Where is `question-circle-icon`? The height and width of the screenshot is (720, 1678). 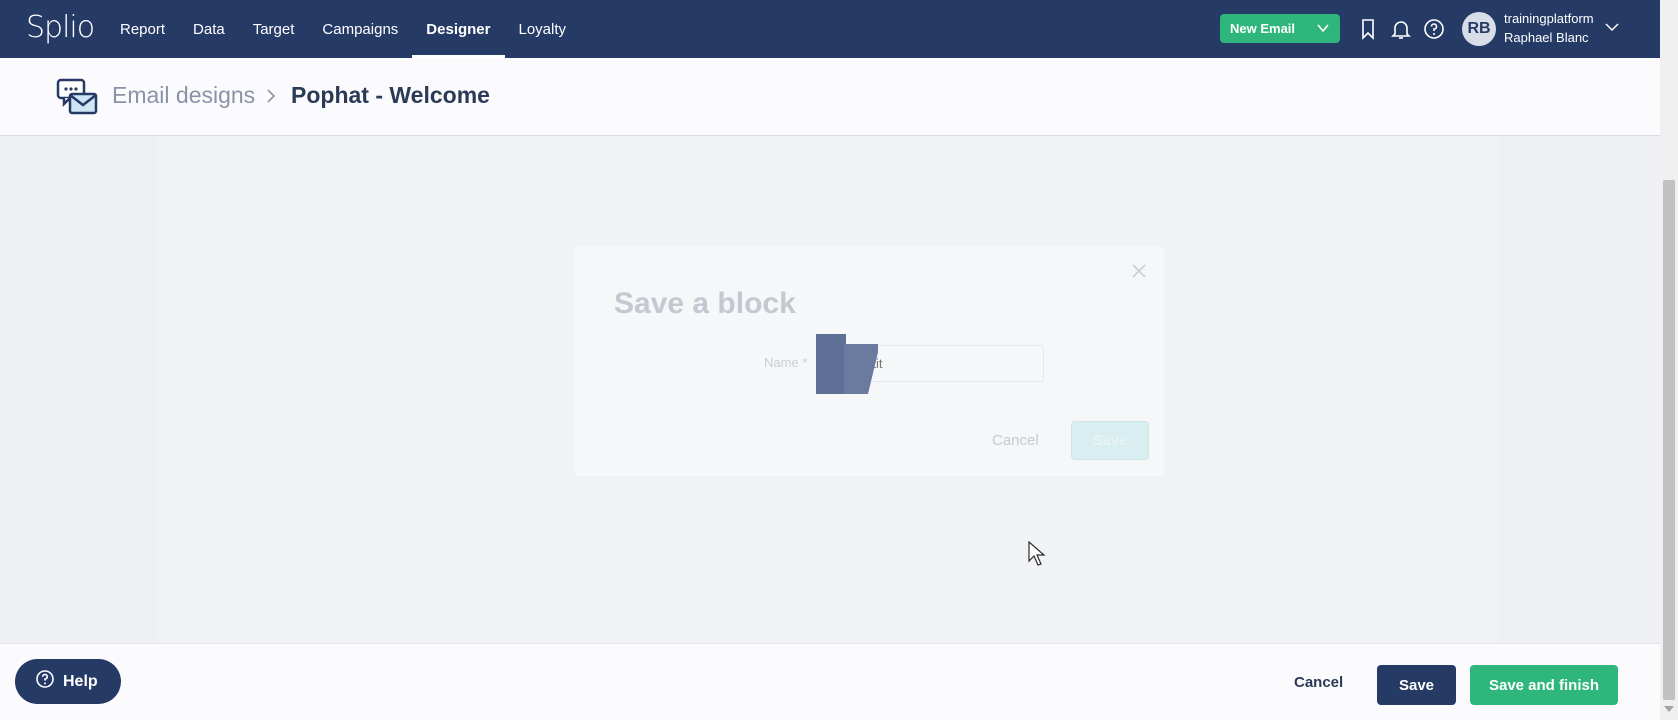
question-circle-icon is located at coordinates (45, 681).